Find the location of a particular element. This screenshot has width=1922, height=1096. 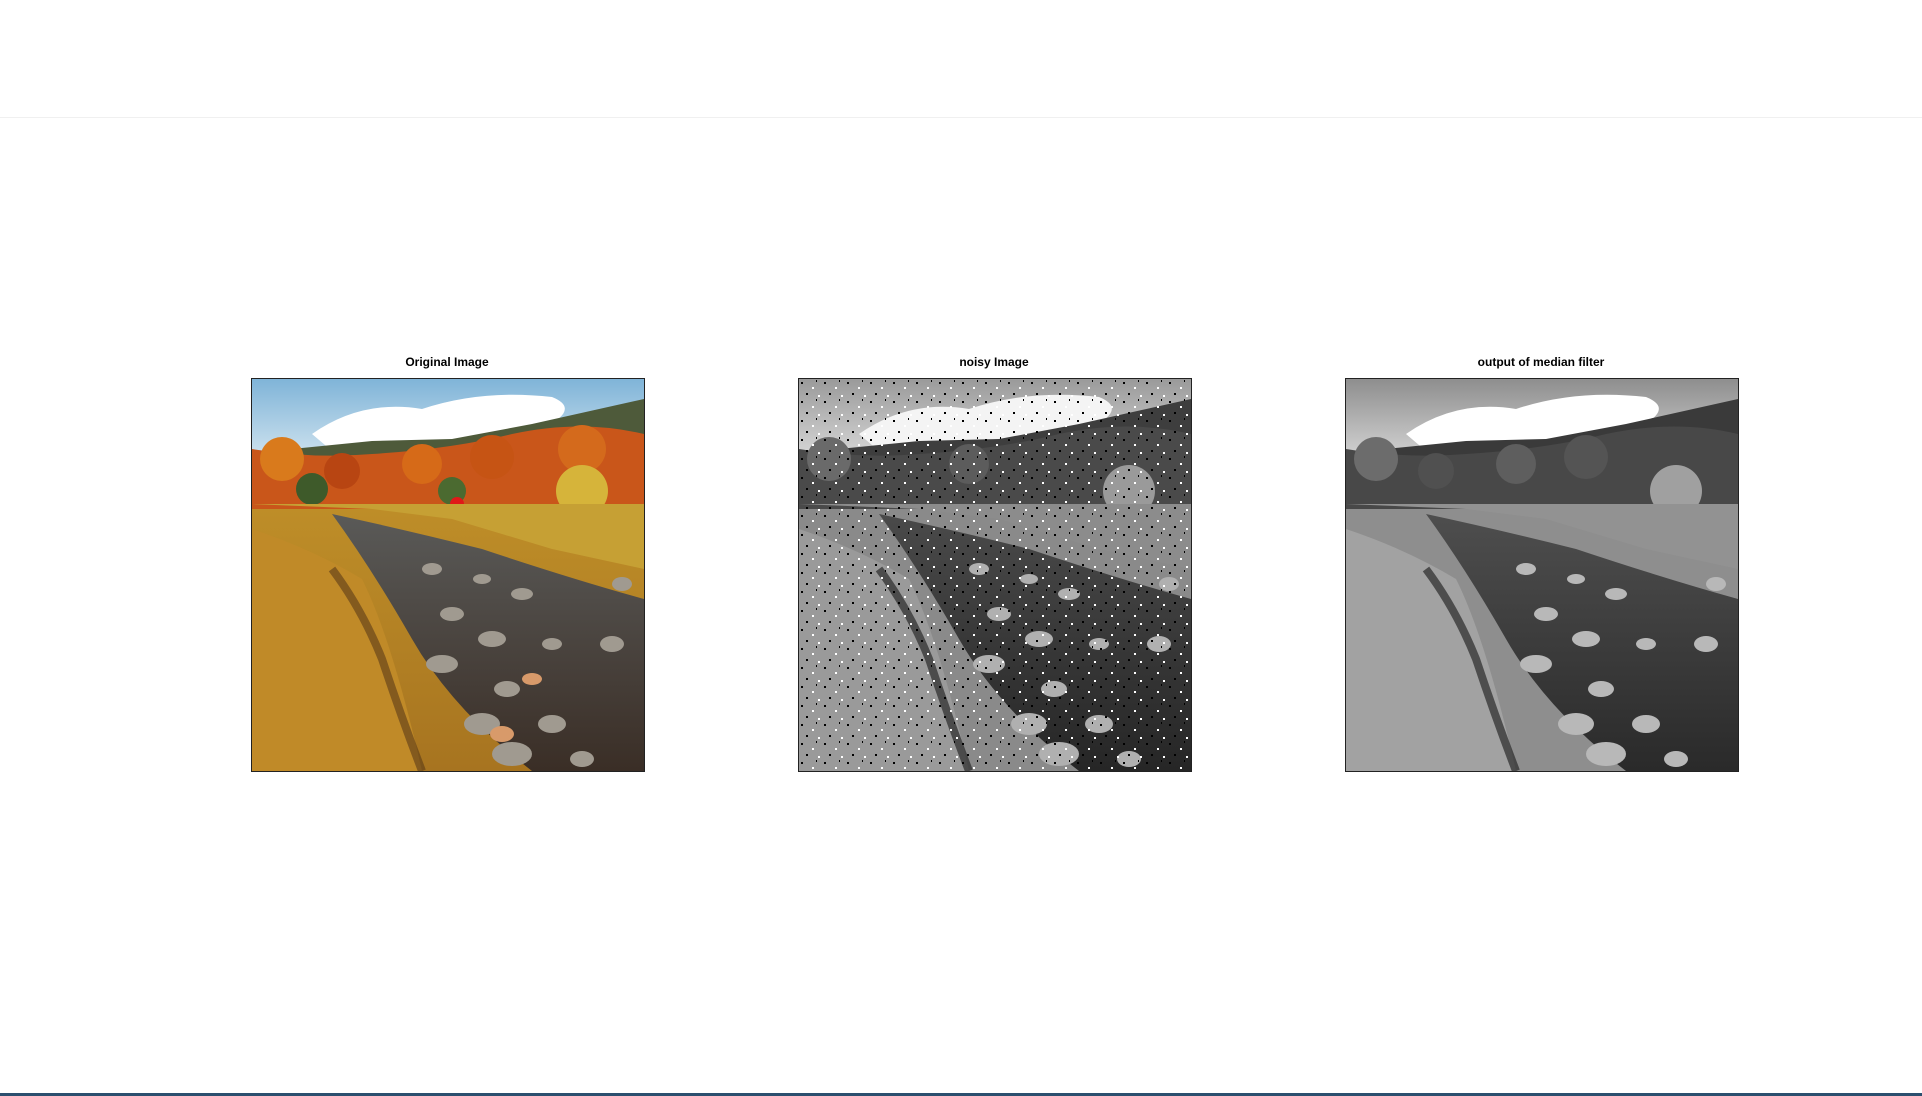

median-filter-output-photo is located at coordinates (1542, 575).